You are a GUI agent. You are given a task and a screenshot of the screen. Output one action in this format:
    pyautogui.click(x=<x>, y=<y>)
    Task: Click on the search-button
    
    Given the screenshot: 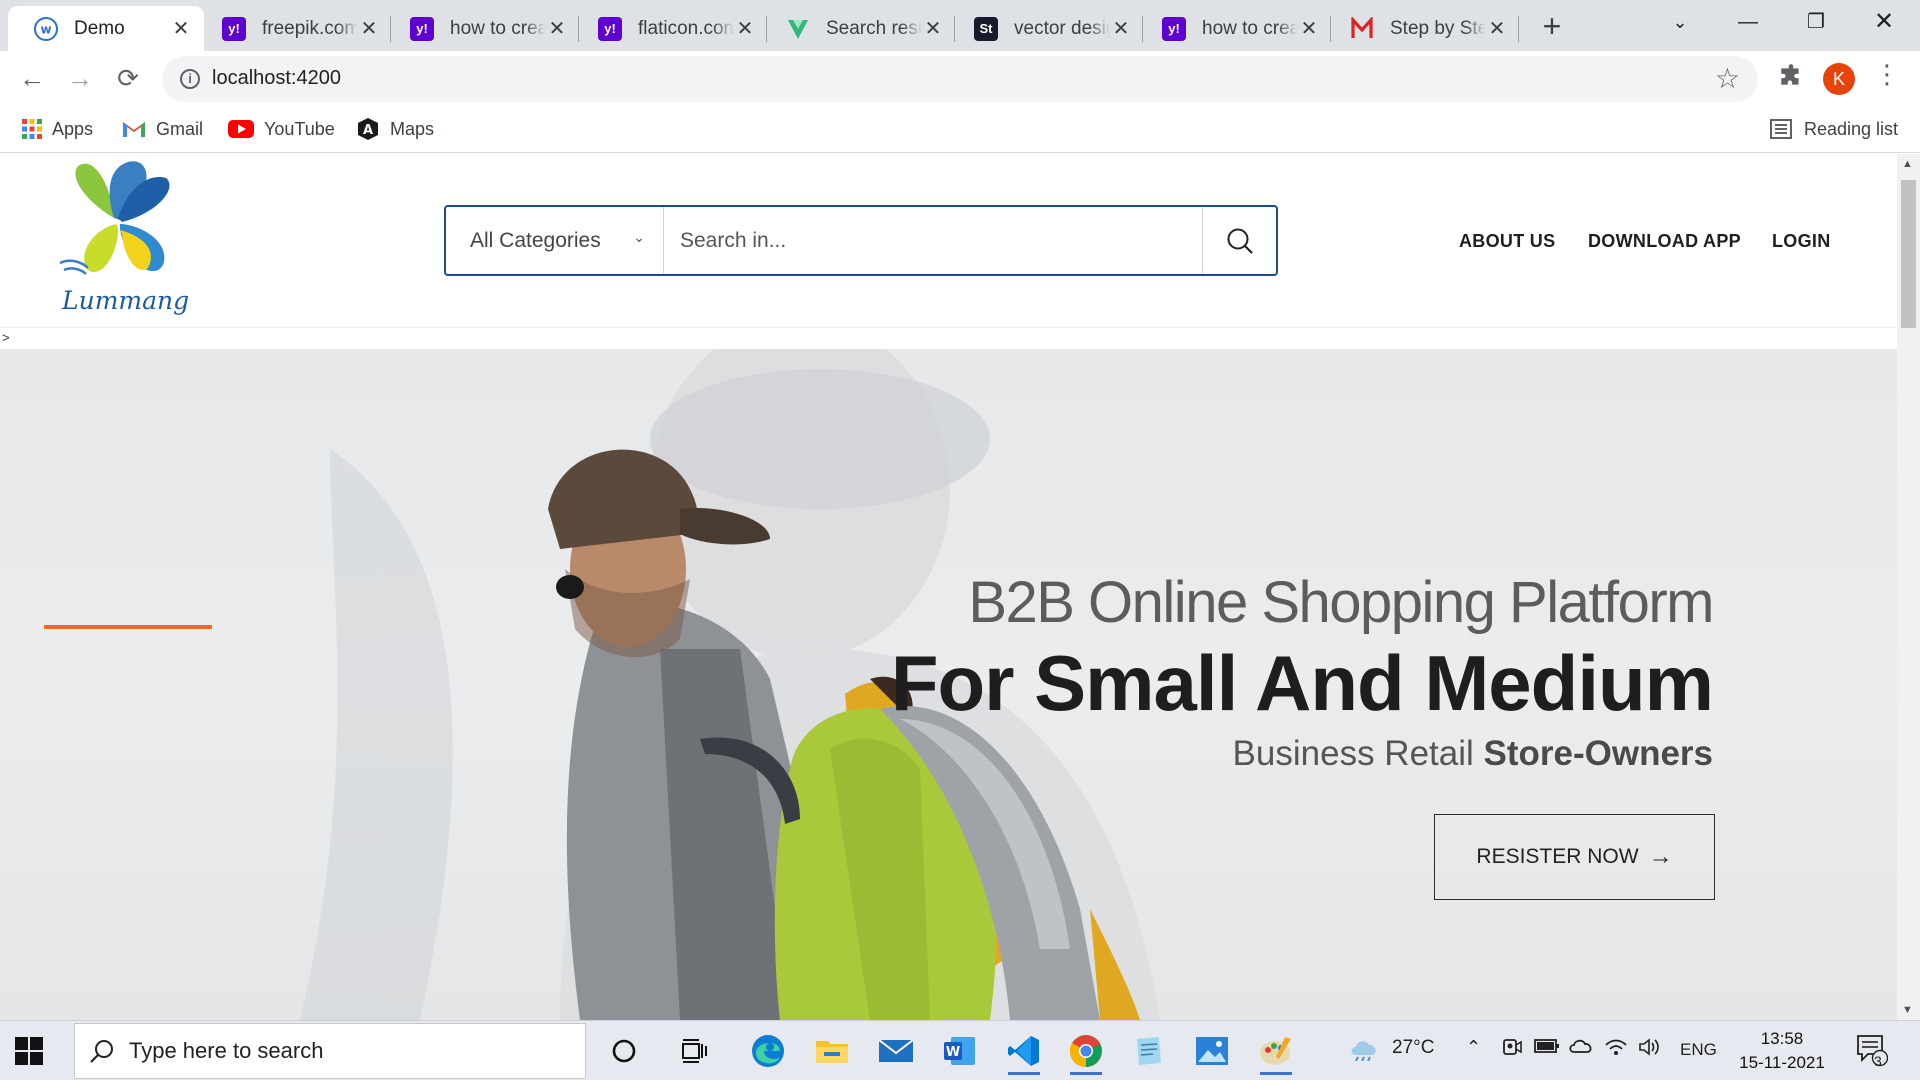 What is the action you would take?
    pyautogui.click(x=1239, y=240)
    